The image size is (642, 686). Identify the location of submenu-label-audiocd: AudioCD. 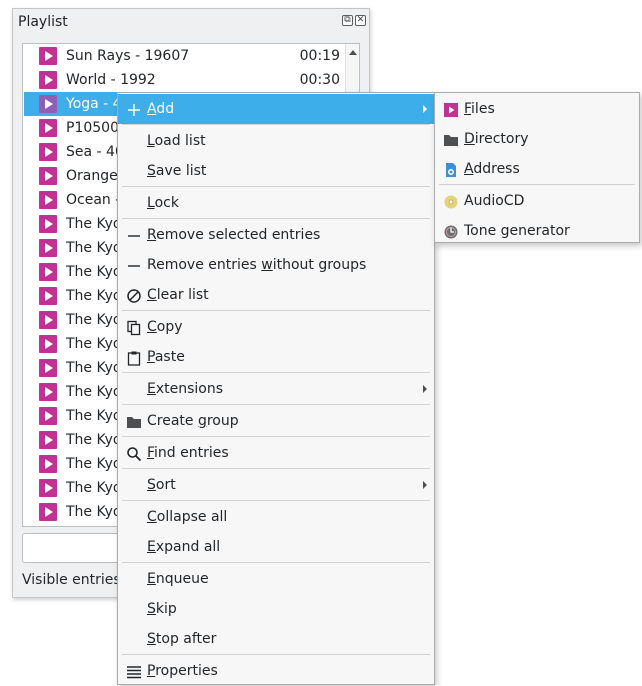
(494, 201).